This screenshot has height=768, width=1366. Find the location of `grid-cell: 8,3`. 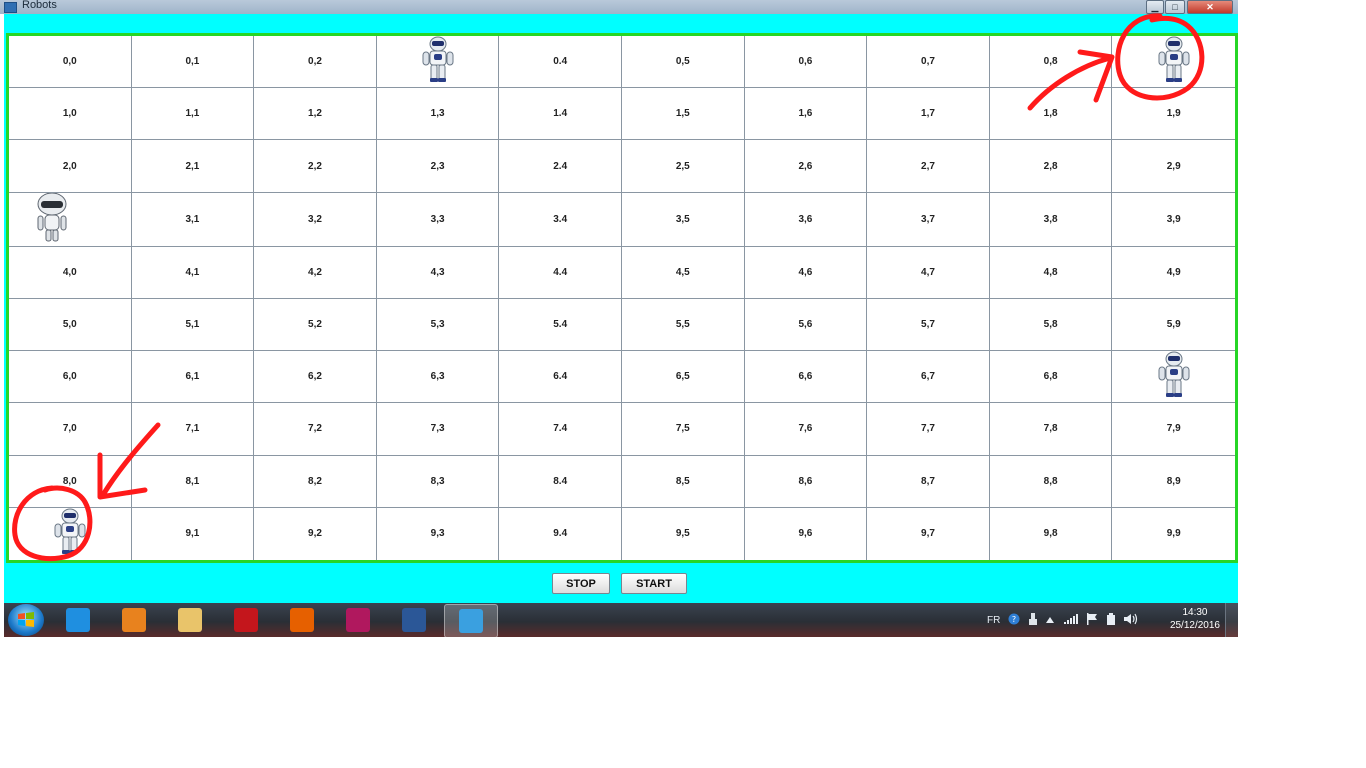

grid-cell: 8,3 is located at coordinates (438, 481).